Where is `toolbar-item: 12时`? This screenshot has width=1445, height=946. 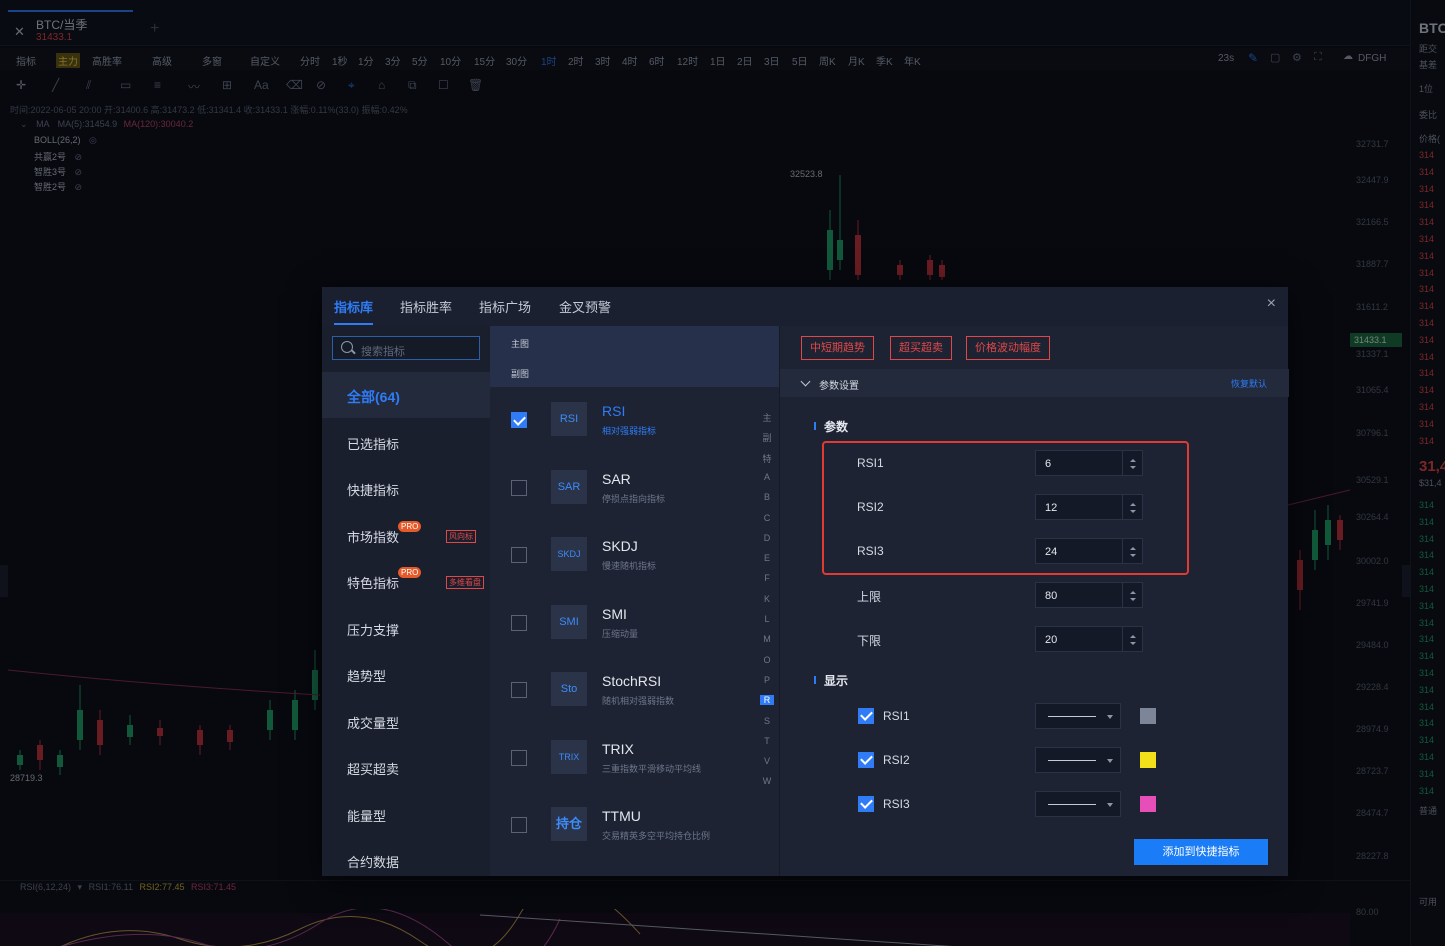
toolbar-item: 12时 is located at coordinates (687, 60).